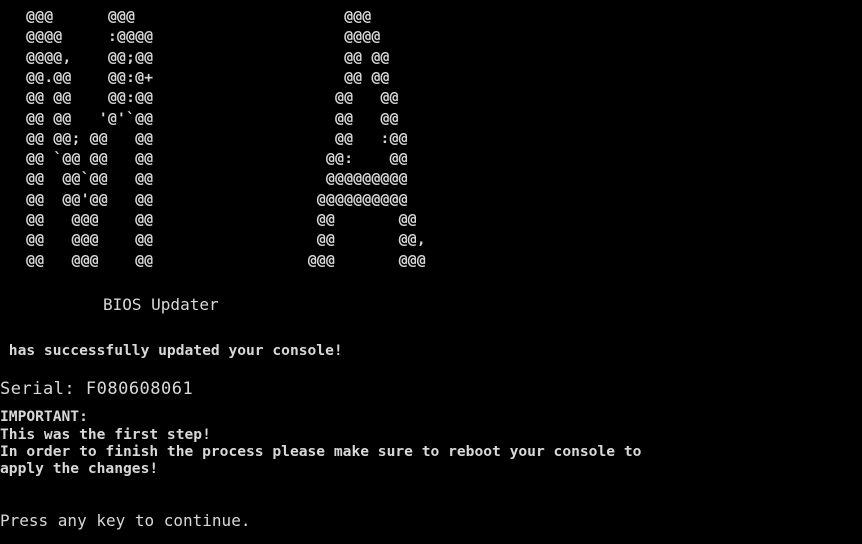  What do you see at coordinates (125, 520) in the screenshot?
I see `press-any-key-prompt: Press any key to continue.` at bounding box center [125, 520].